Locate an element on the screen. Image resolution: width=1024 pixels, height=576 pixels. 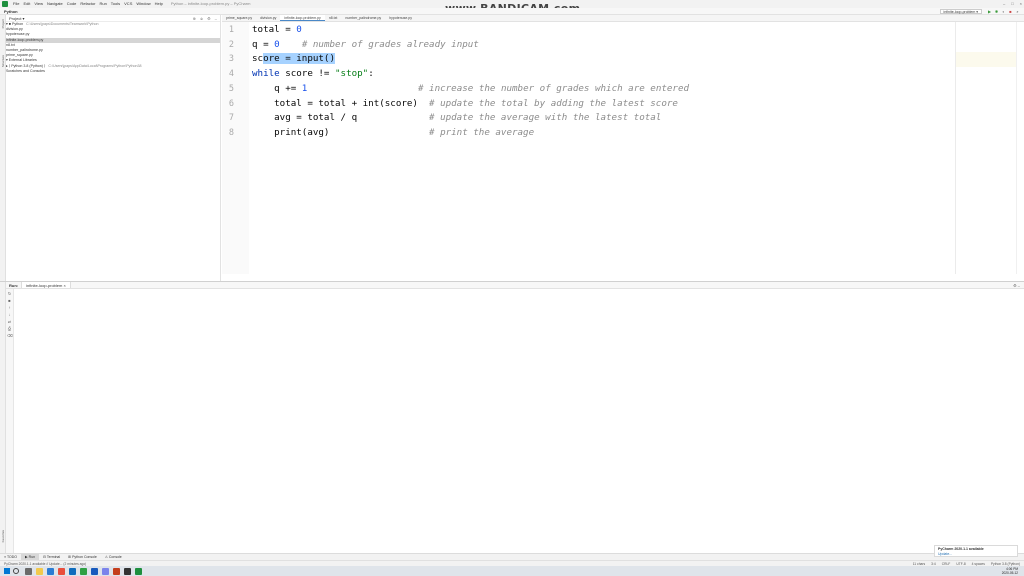
system-clock: 4:06 PM 2020-05-12 is located at coordinates (1010, 571).